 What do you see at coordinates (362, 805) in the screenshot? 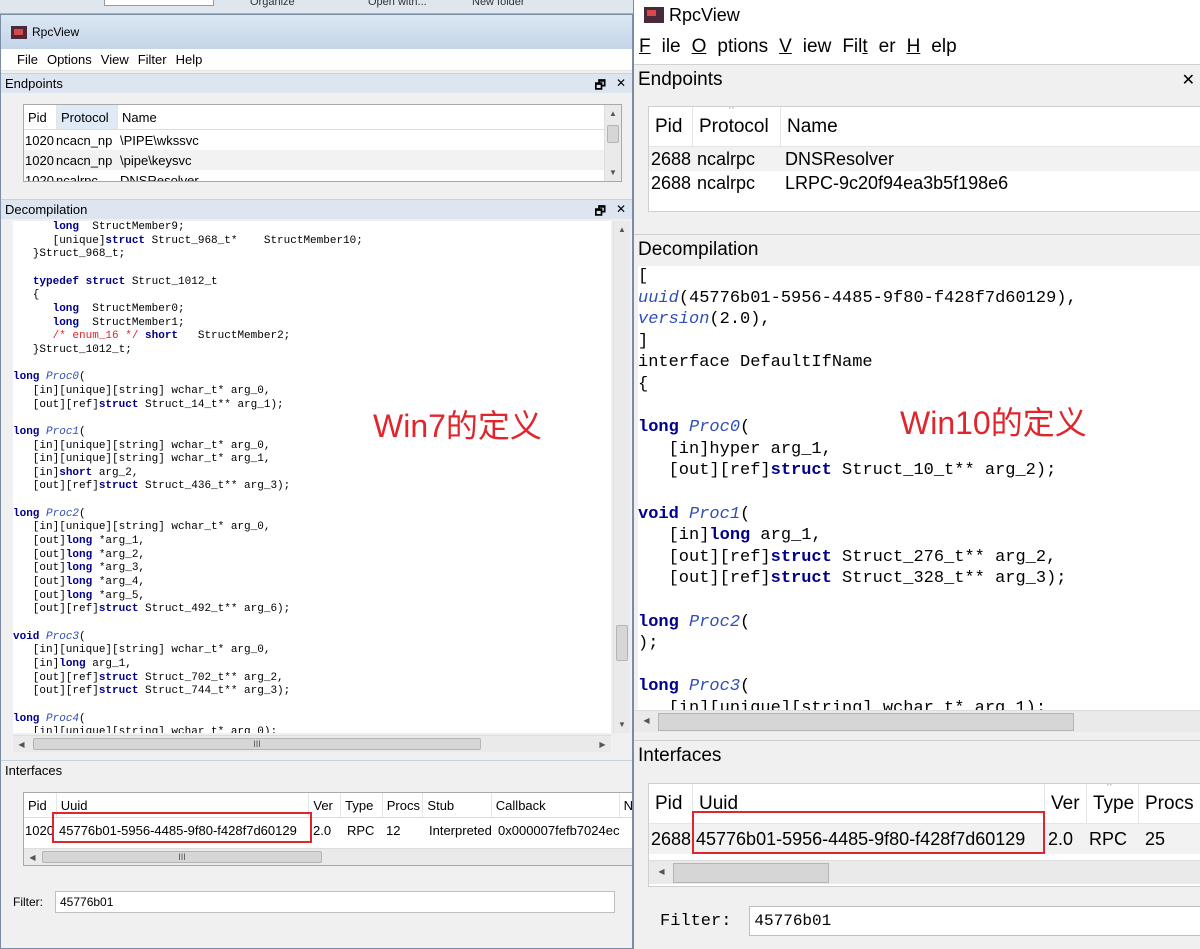
I see `col-type: Type` at bounding box center [362, 805].